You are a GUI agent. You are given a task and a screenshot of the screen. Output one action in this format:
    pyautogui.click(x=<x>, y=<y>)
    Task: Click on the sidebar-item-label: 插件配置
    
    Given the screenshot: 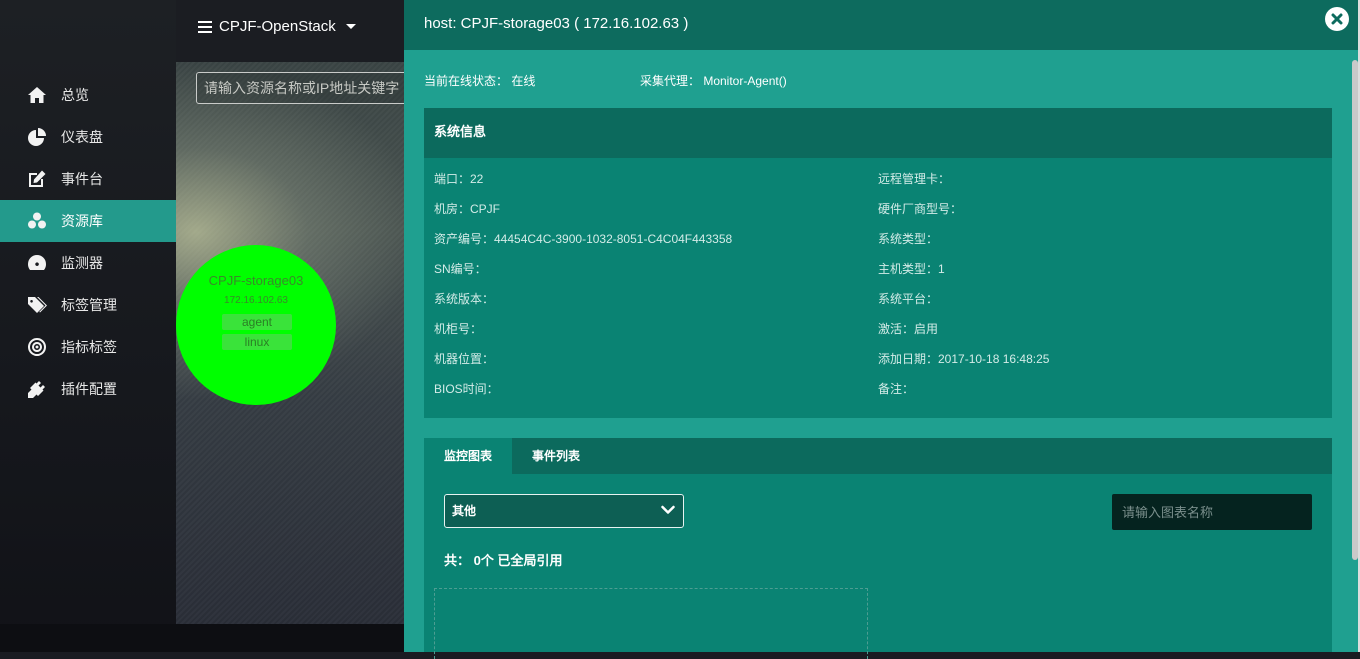 What is the action you would take?
    pyautogui.click(x=89, y=389)
    